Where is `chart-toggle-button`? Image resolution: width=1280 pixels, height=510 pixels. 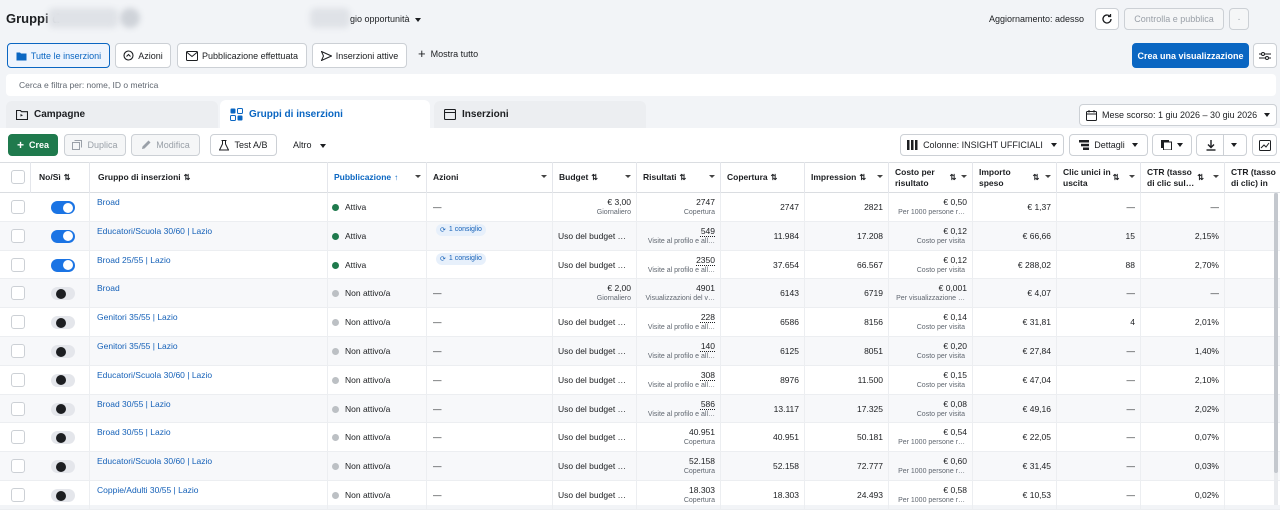
chart-toggle-button is located at coordinates (1264, 145).